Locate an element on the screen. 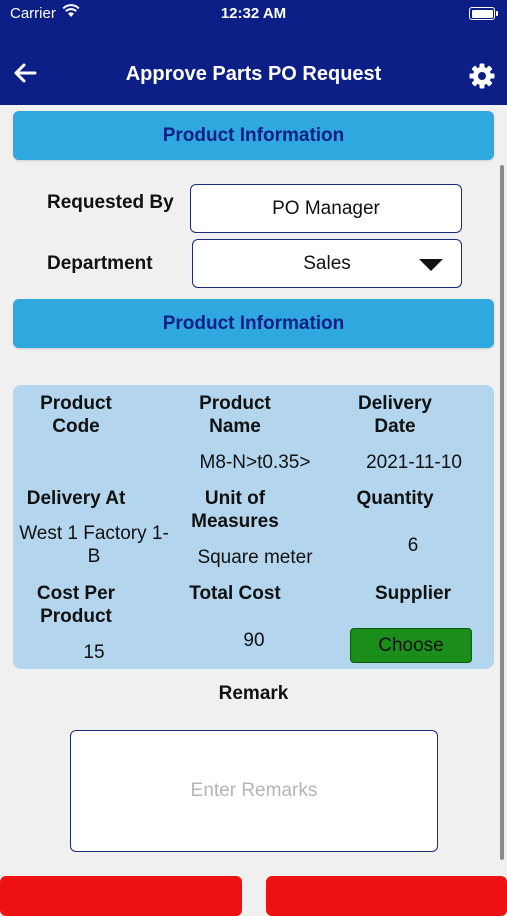  chevron-down-icon is located at coordinates (431, 265).